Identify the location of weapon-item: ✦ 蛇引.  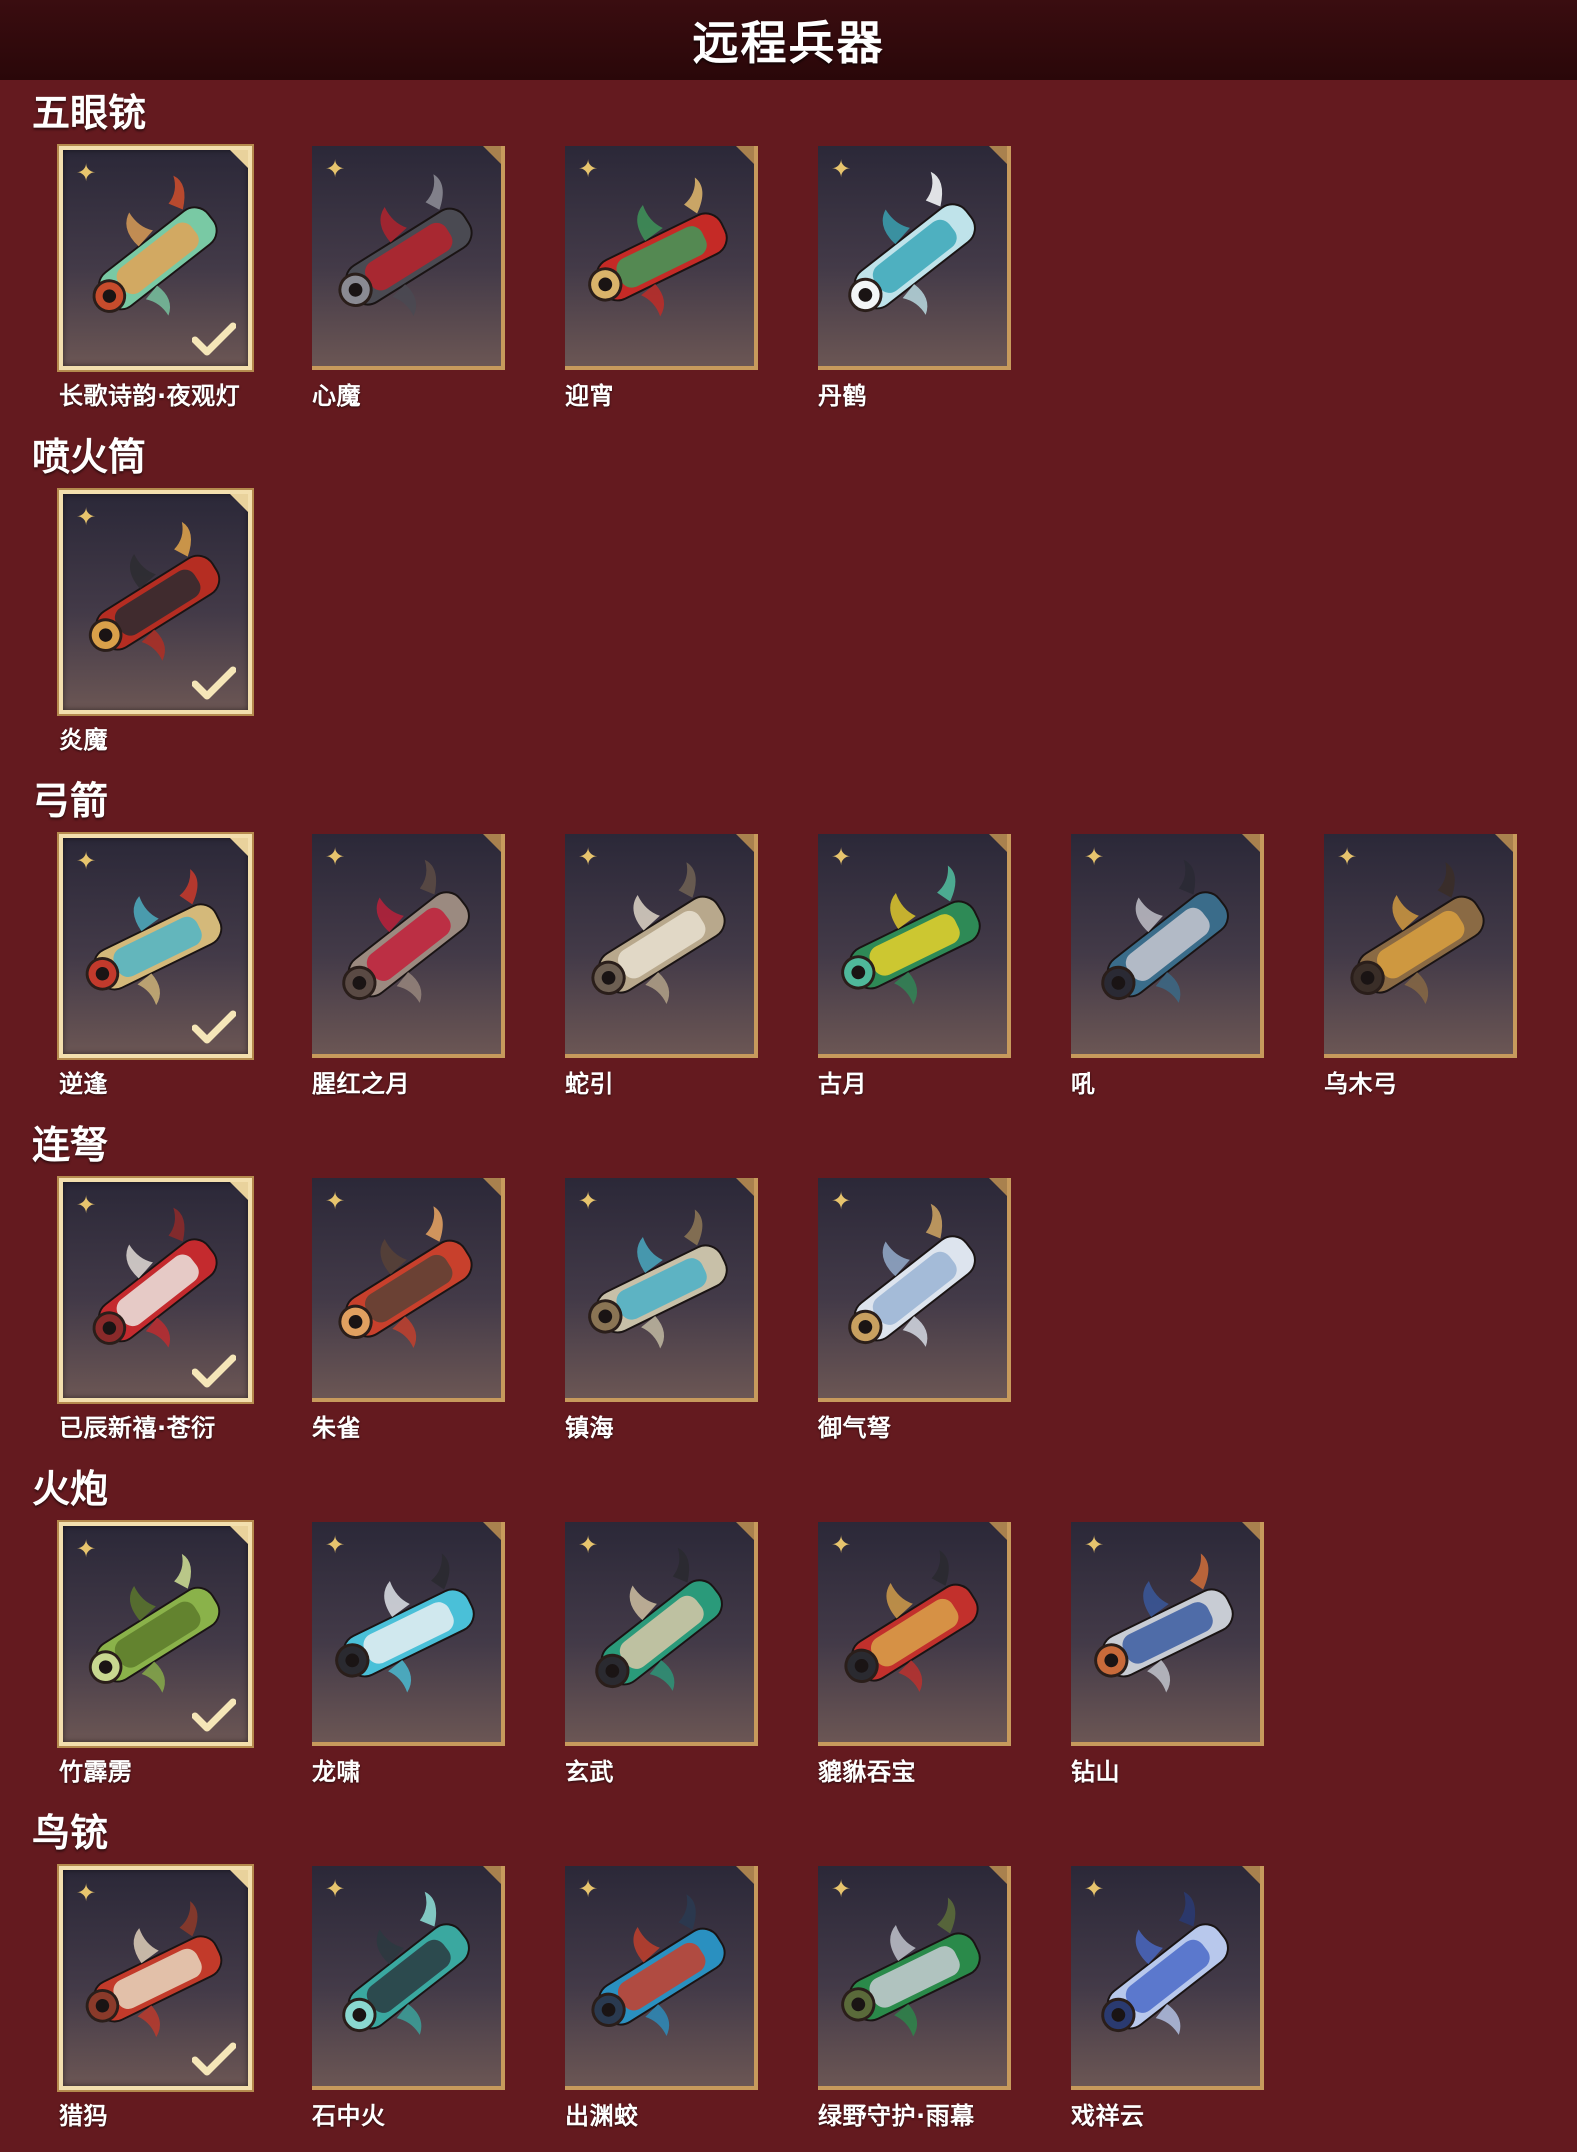
(663, 966).